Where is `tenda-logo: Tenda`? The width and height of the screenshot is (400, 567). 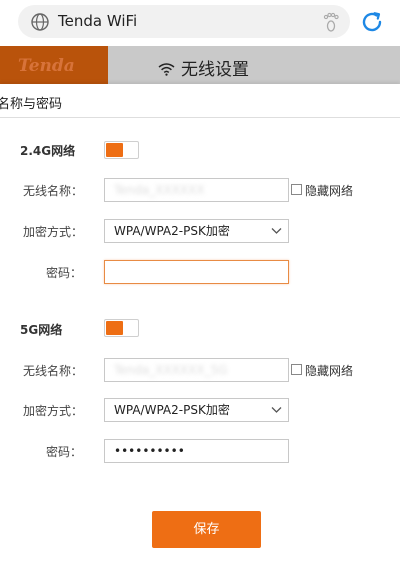 tenda-logo: Tenda is located at coordinates (54, 66).